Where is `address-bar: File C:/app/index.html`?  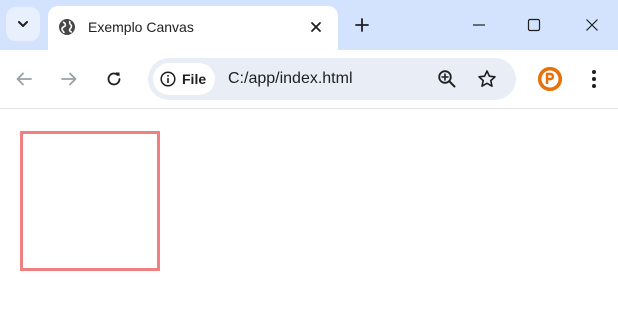
address-bar: File C:/app/index.html is located at coordinates (332, 79).